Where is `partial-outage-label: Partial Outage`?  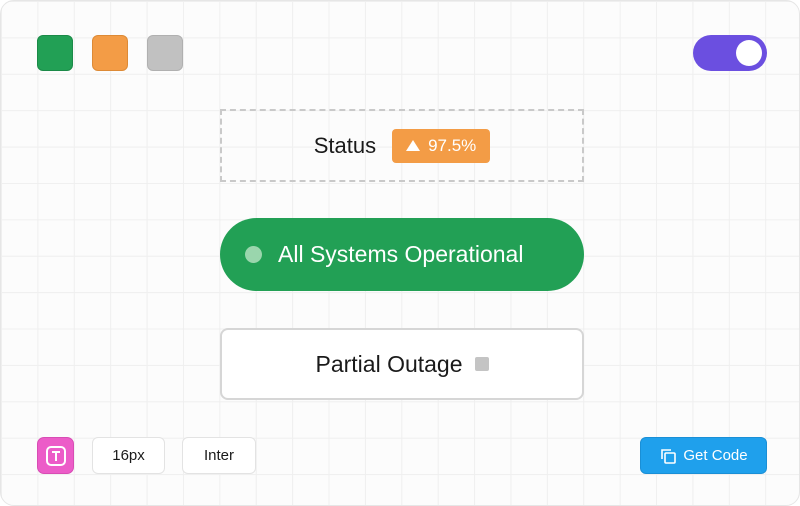
partial-outage-label: Partial Outage is located at coordinates (389, 363).